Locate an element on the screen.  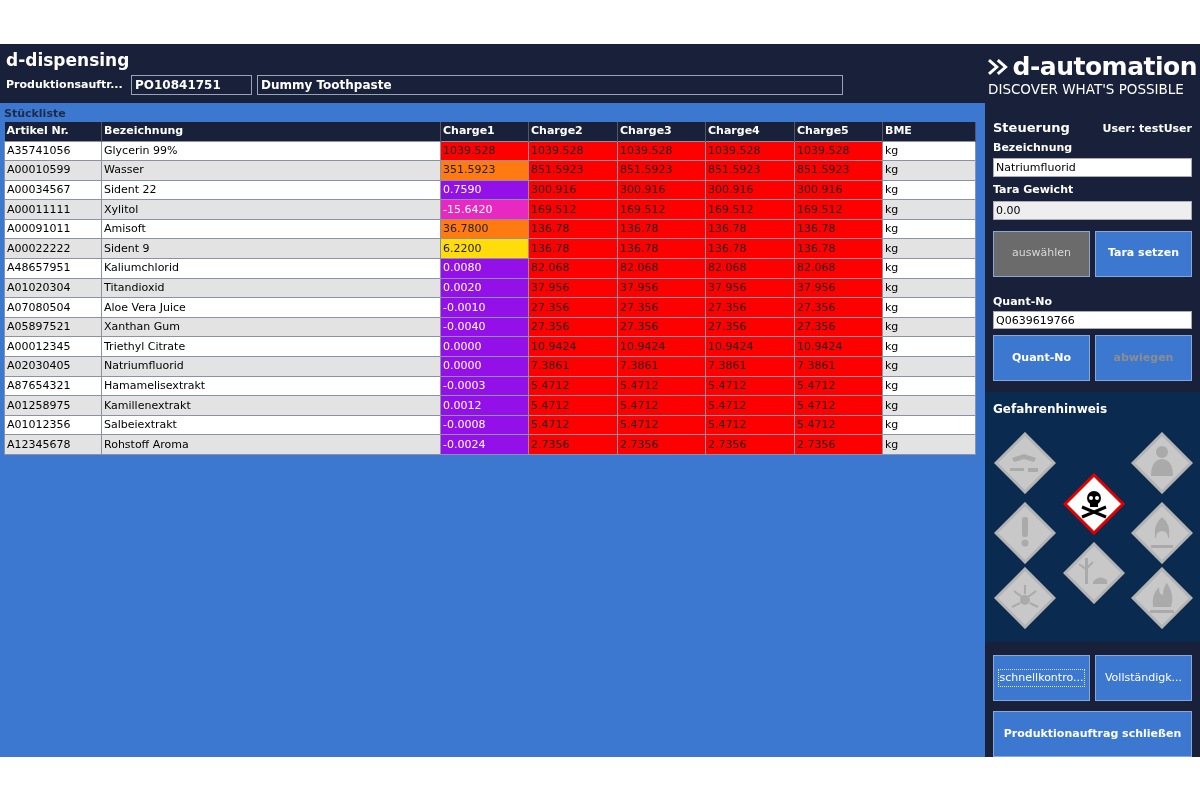
action-button: auswählen is located at coordinates (1041, 253).